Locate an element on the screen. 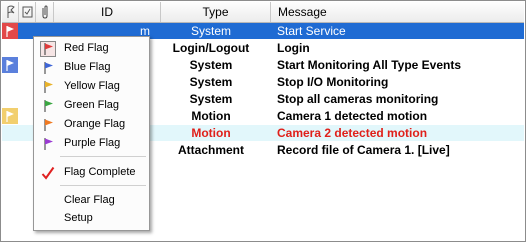 This screenshot has height=242, width=526. menu-item-clear-flag: Clear Flag is located at coordinates (91, 200).